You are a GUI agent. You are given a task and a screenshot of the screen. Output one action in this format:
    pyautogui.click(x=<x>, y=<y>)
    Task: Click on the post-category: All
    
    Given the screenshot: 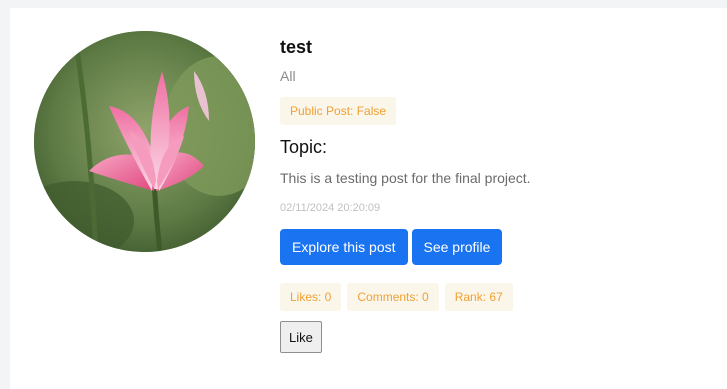 What is the action you would take?
    pyautogui.click(x=288, y=76)
    